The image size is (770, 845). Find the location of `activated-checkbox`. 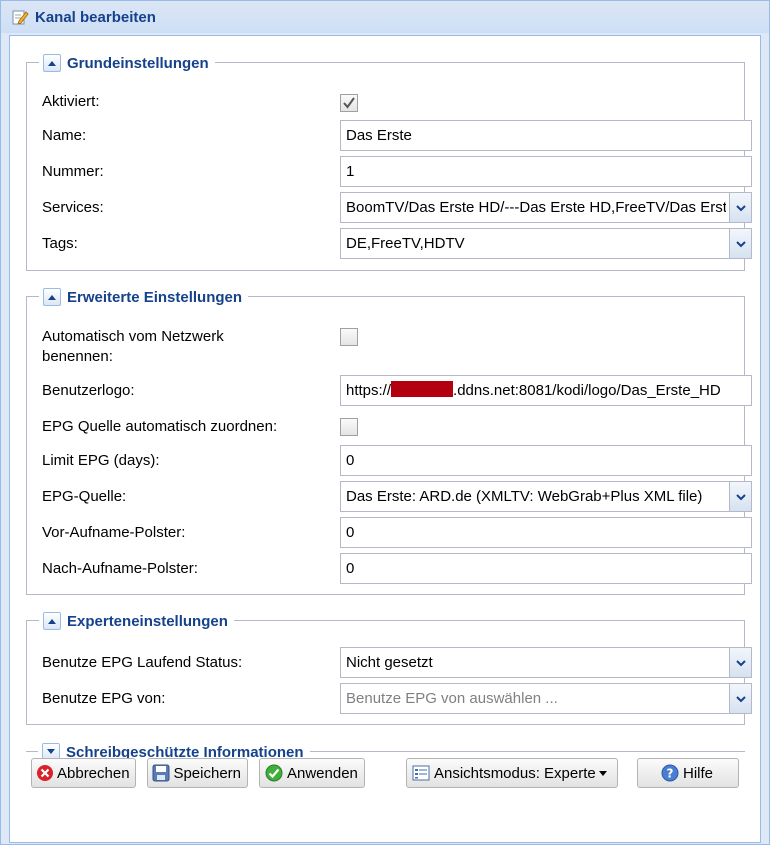

activated-checkbox is located at coordinates (349, 103).